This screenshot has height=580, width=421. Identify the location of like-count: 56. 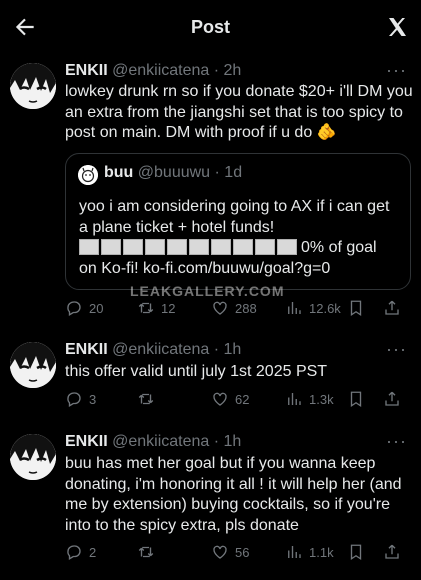
(242, 552).